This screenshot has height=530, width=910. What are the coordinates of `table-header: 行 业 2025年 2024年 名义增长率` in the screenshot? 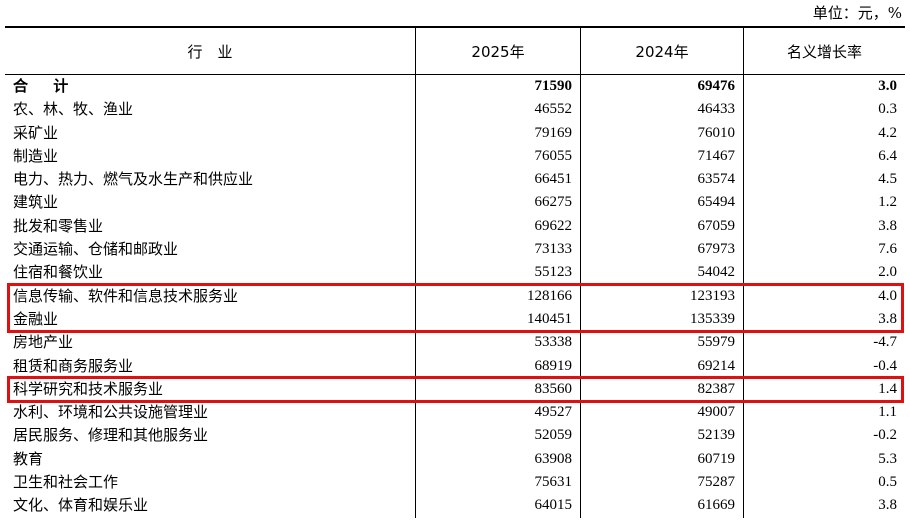 It's located at (455, 51).